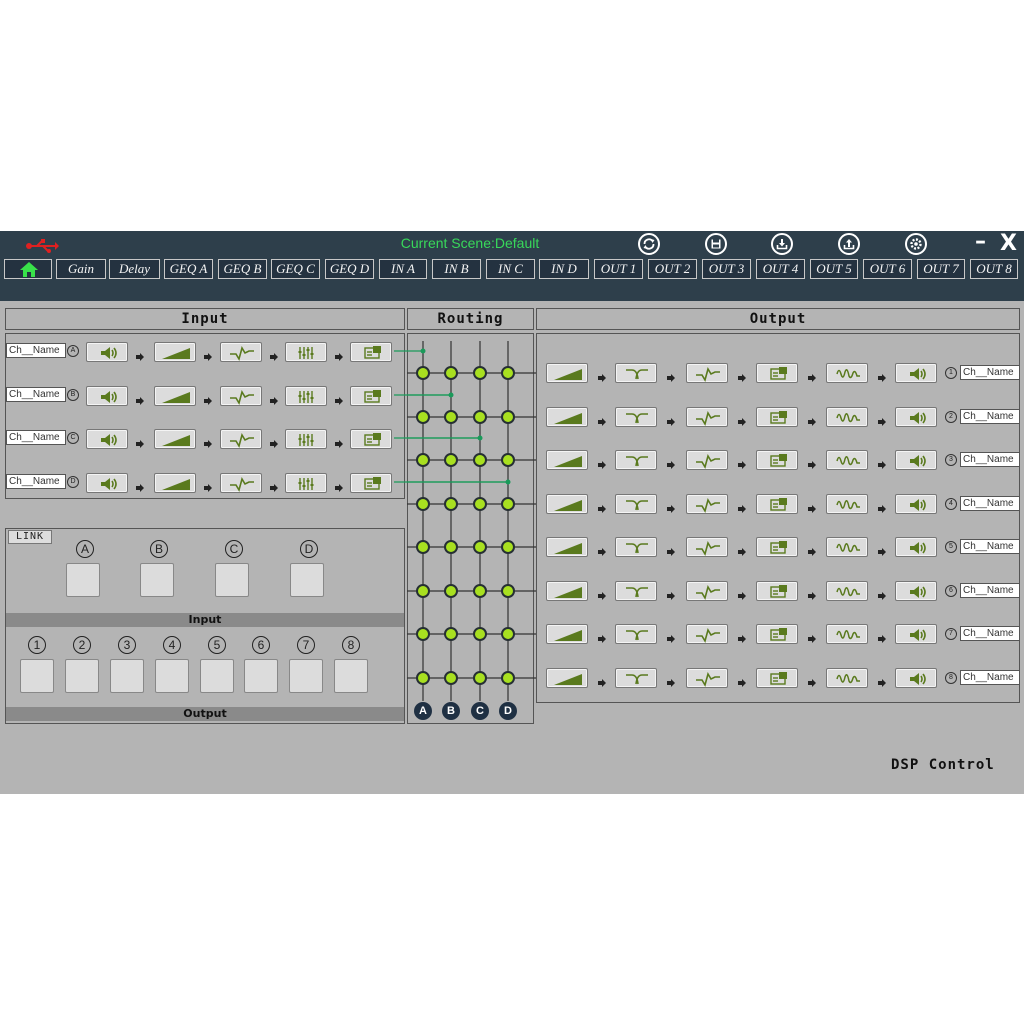 The image size is (1024, 1024). What do you see at coordinates (980, 241) in the screenshot?
I see `minimize-button: –` at bounding box center [980, 241].